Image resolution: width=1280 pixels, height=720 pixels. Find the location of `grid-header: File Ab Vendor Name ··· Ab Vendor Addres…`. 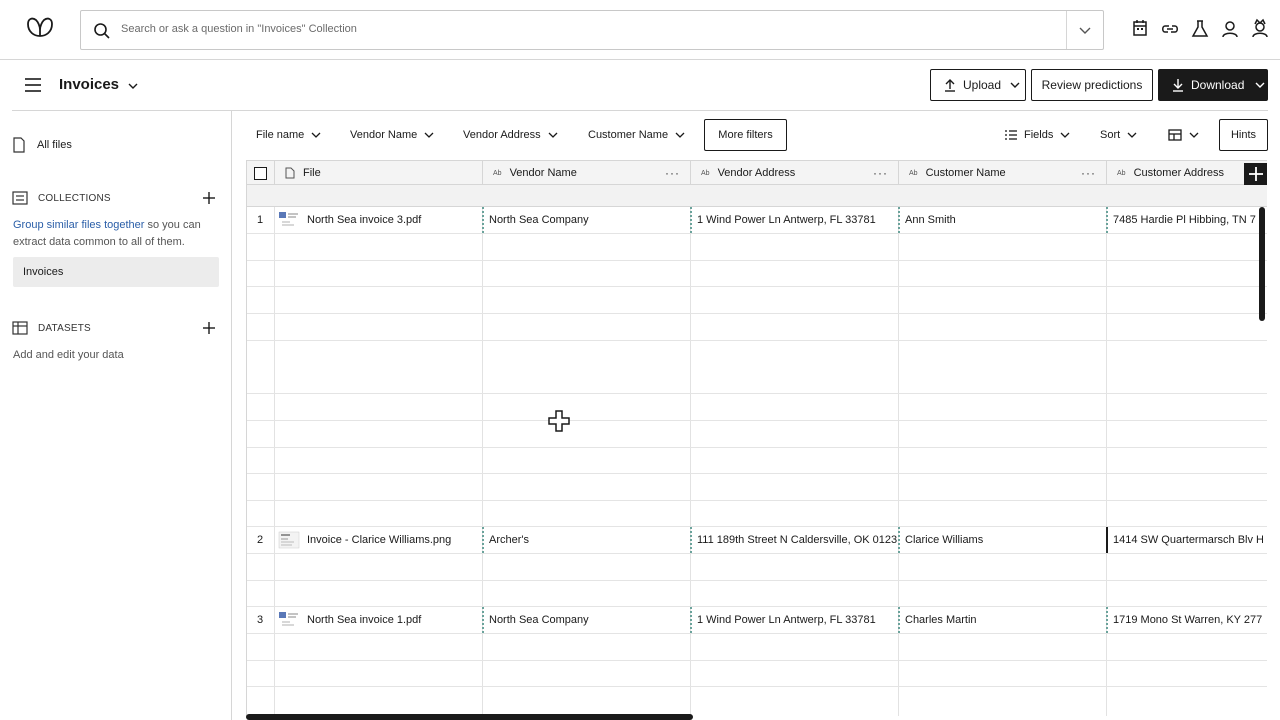

grid-header: File Ab Vendor Name ··· Ab Vendor Addres… is located at coordinates (757, 172).